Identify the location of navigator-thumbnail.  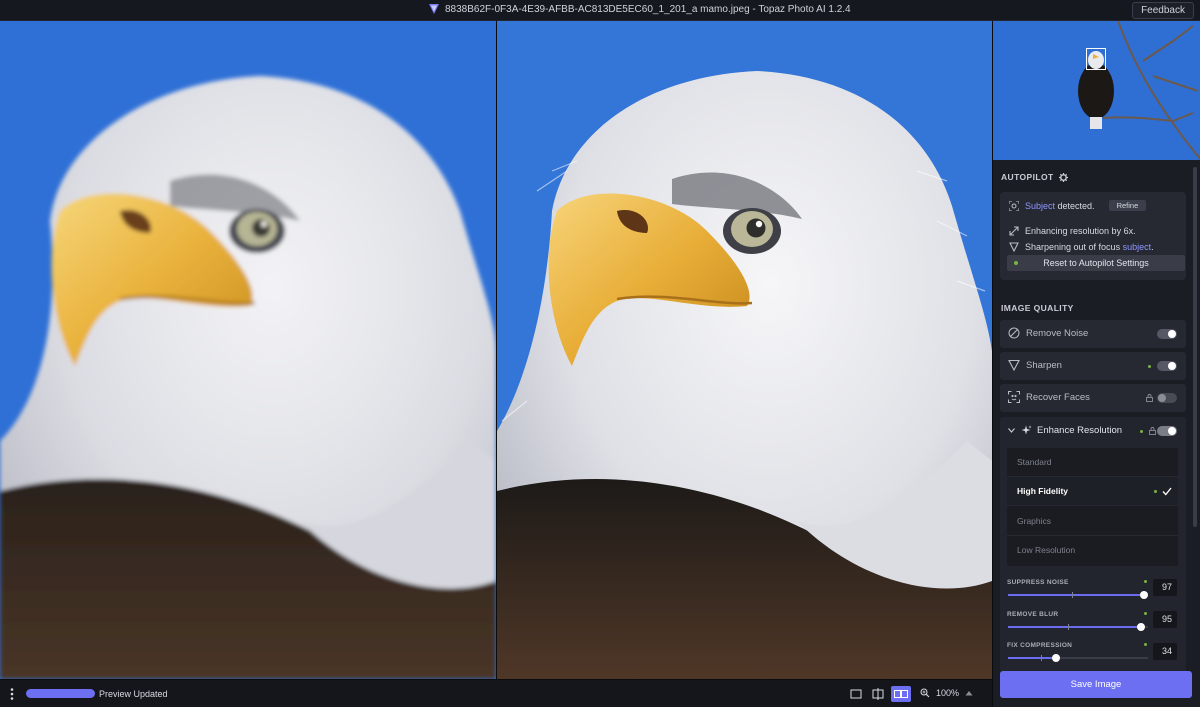
(1096, 90).